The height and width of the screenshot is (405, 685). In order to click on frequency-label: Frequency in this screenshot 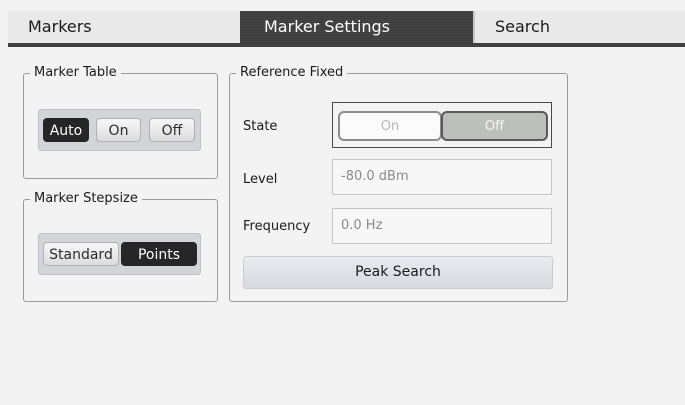, I will do `click(277, 226)`.